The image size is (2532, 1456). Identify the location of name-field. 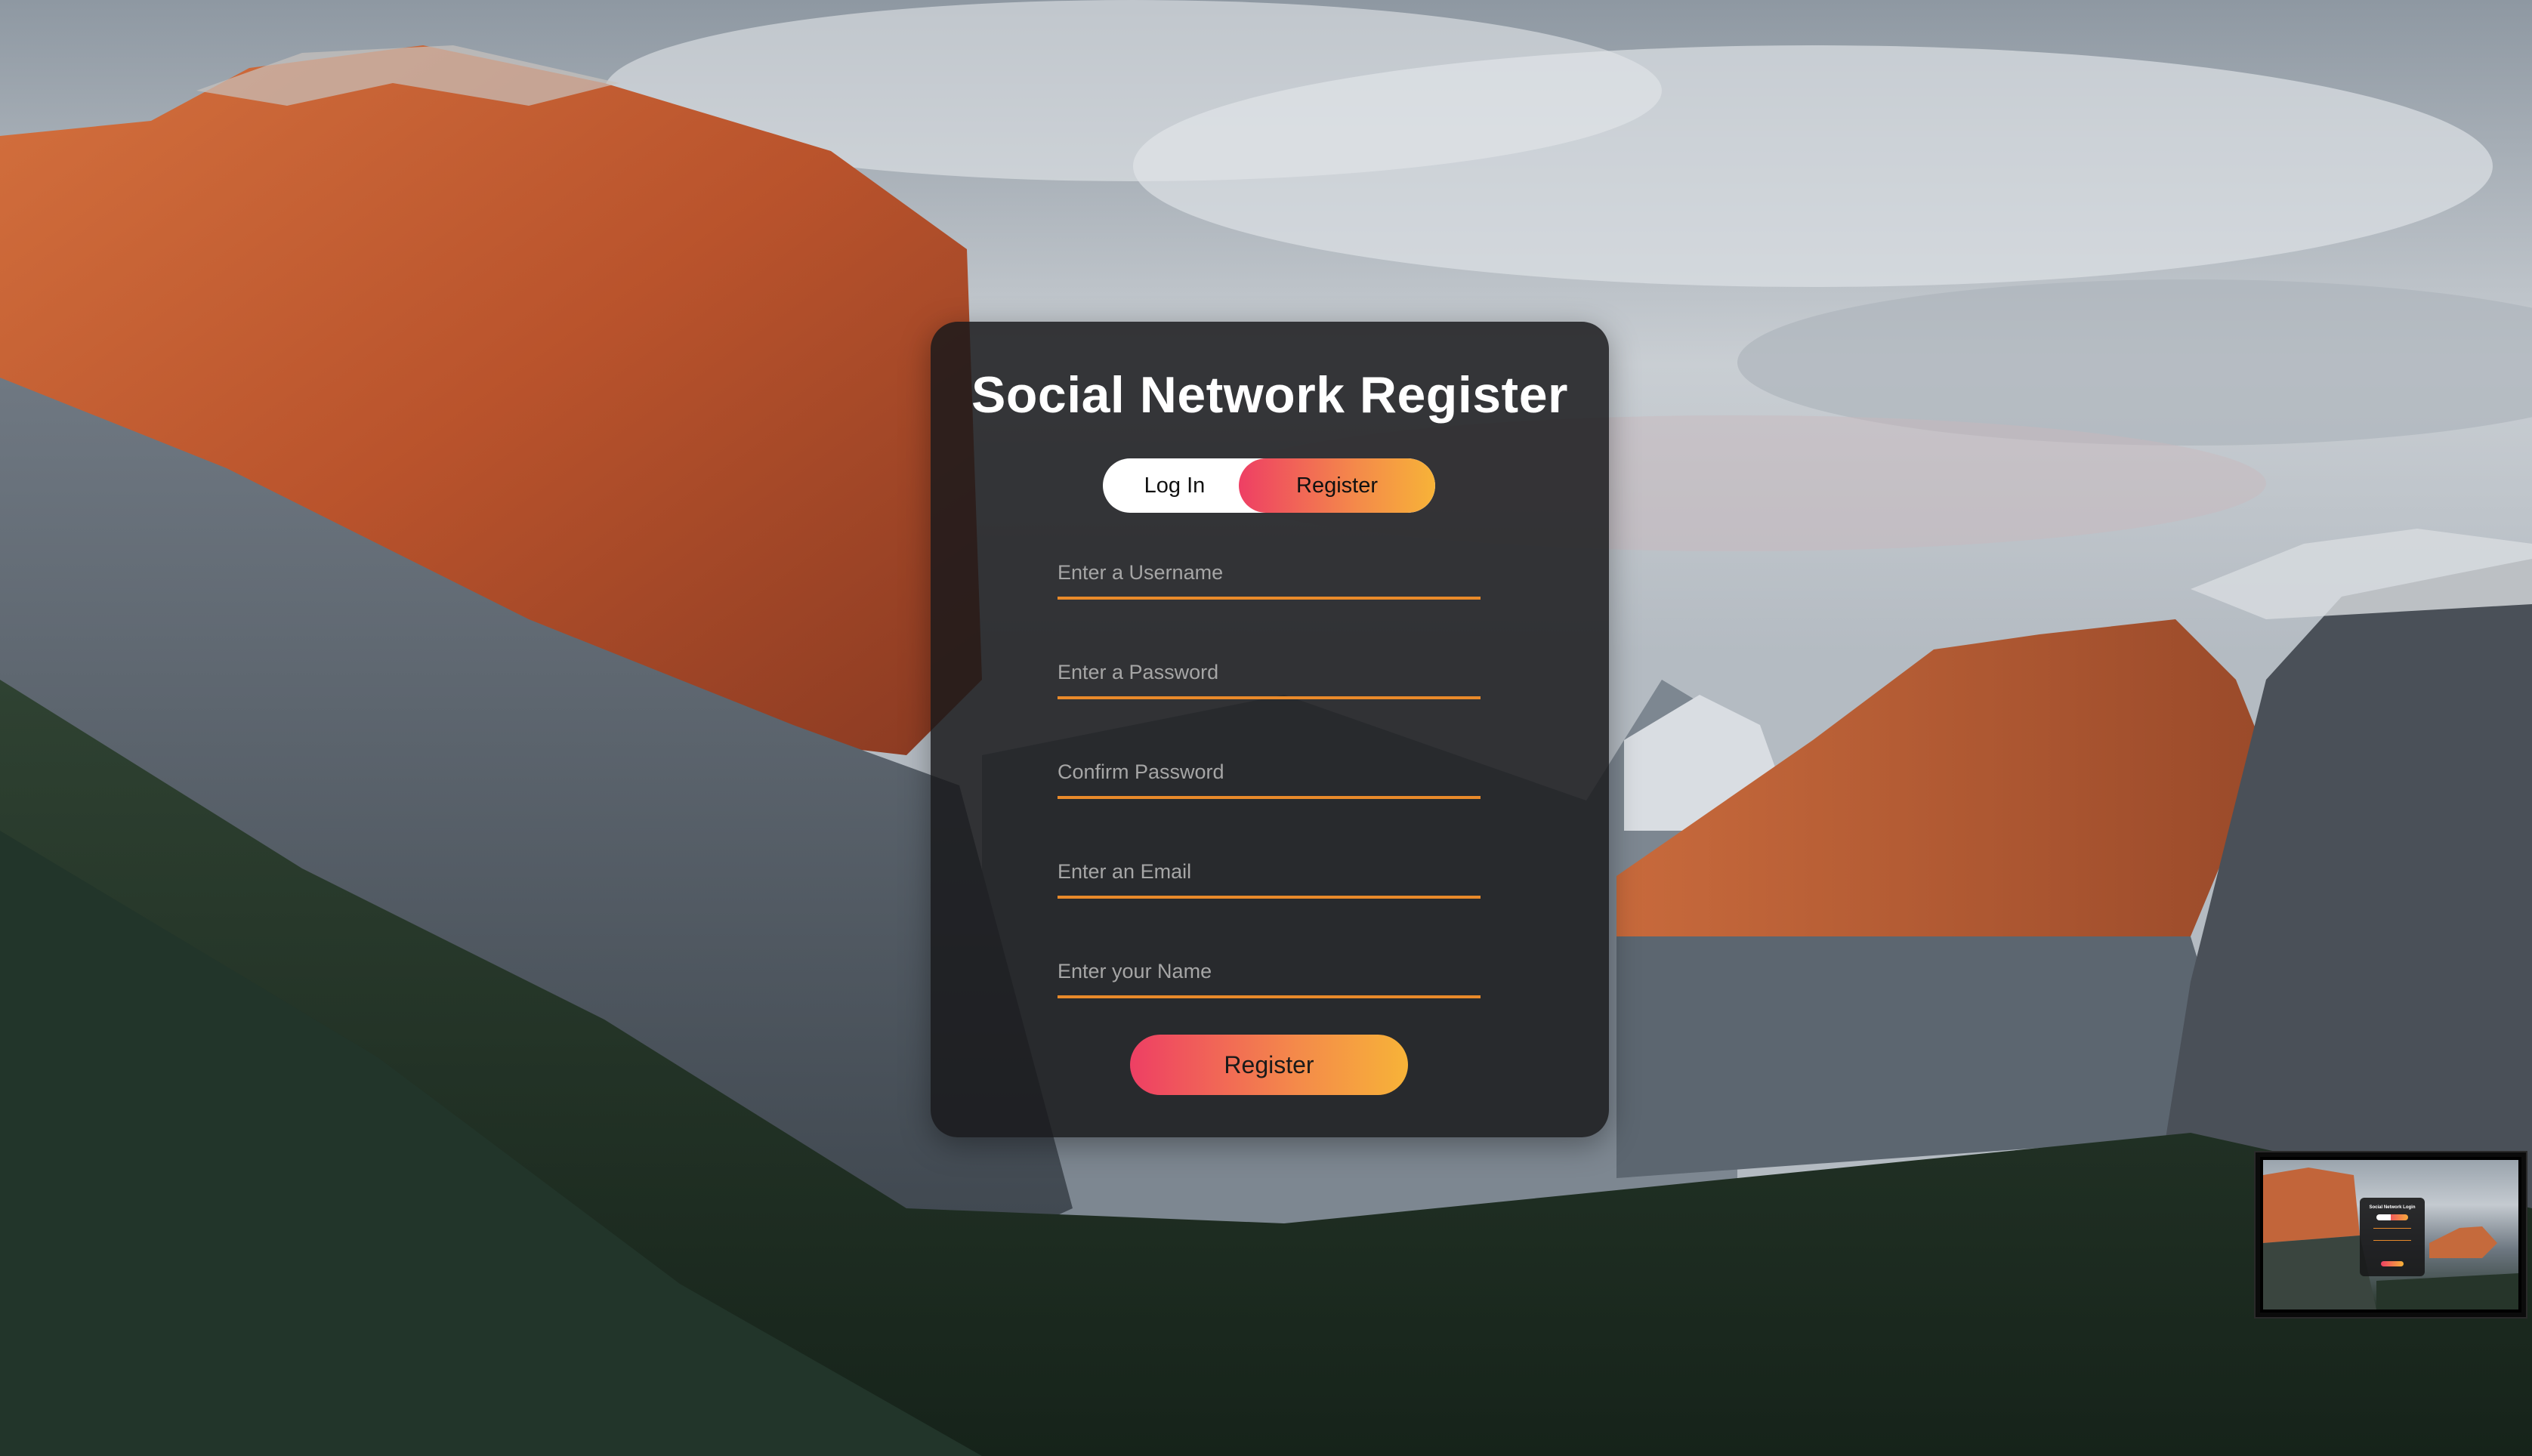
(1269, 972).